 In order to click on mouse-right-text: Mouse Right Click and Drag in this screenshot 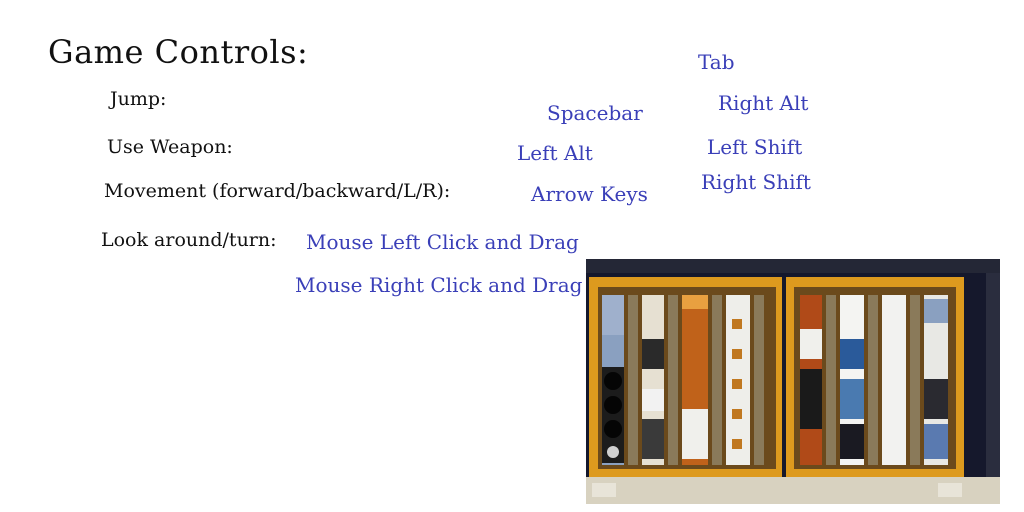, I will do `click(439, 285)`.